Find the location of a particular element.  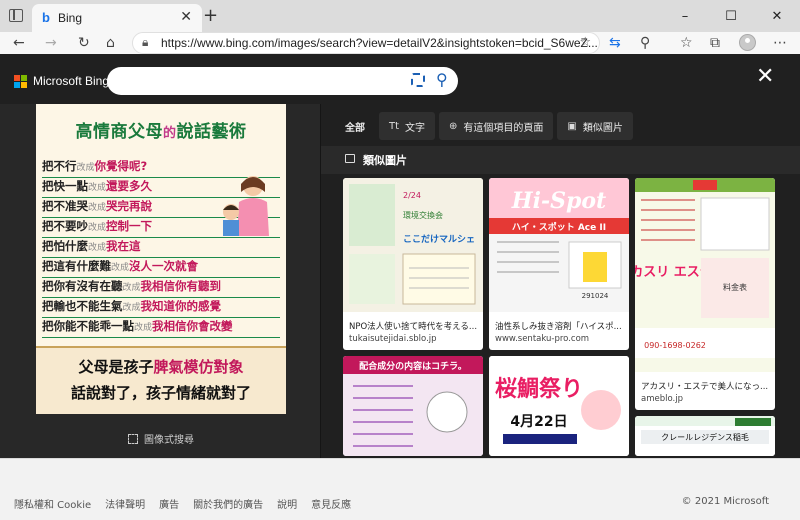

translate-icon: ⇆ is located at coordinates (615, 43).